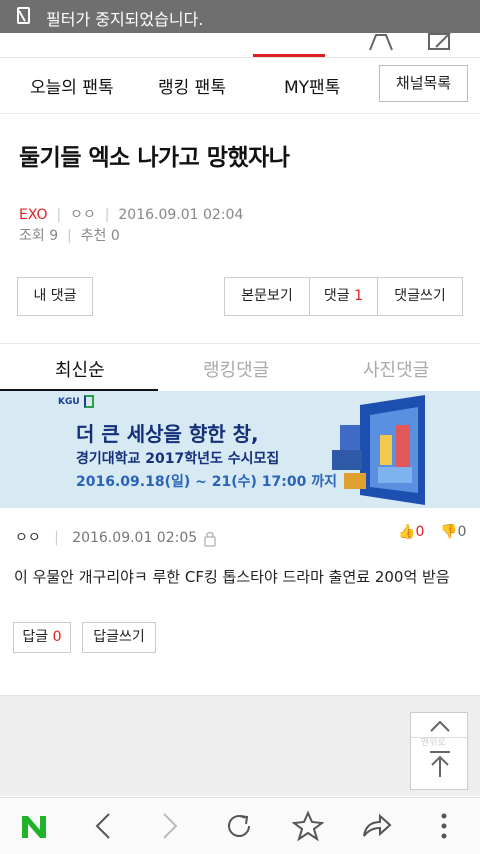  I want to click on comment-upvote: 👍0, so click(411, 532).